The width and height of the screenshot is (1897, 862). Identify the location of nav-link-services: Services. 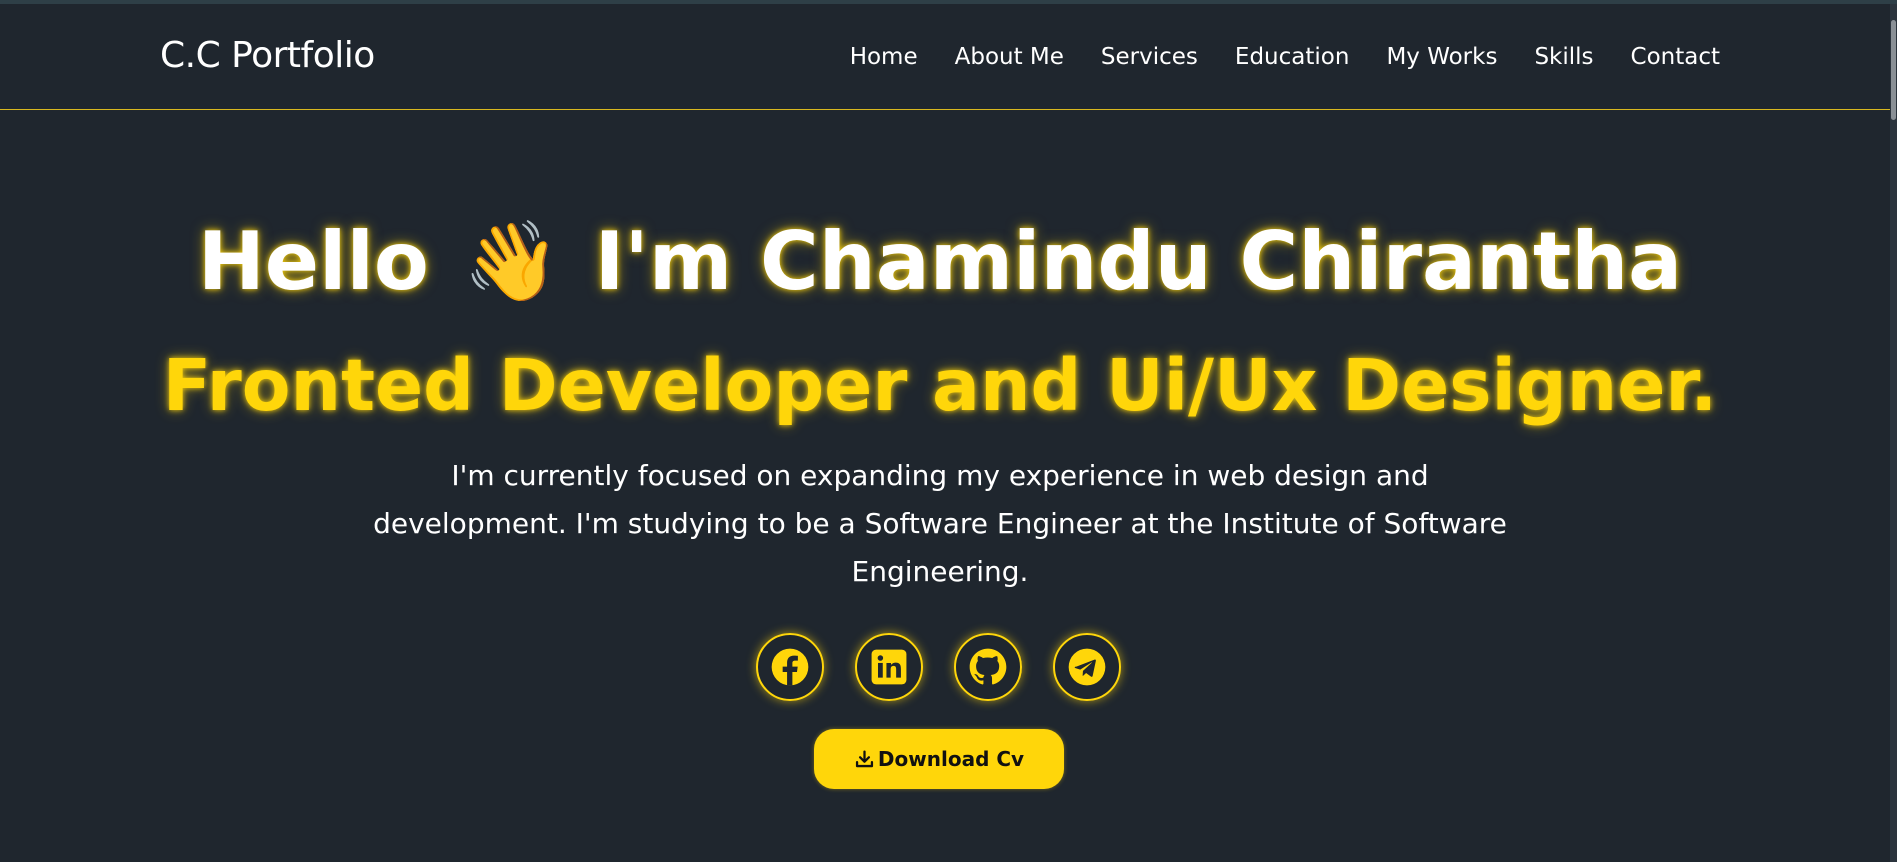
(1149, 57).